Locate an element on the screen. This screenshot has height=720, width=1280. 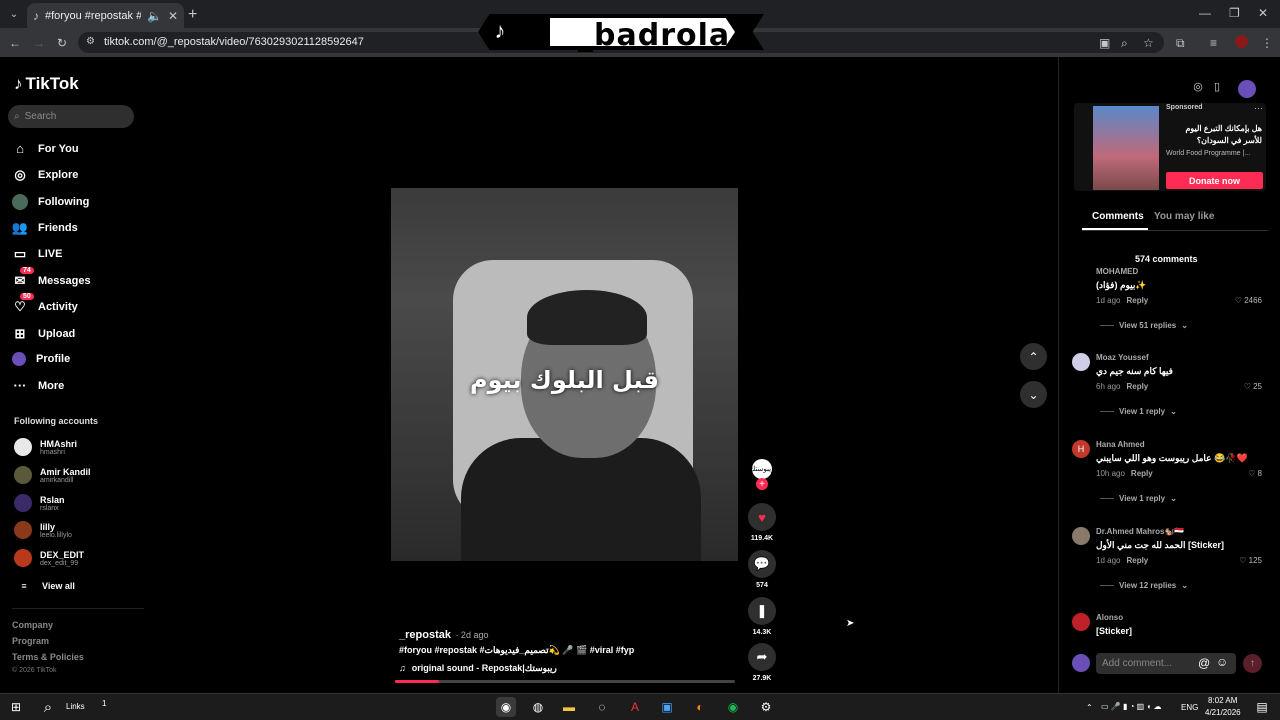
footer-company: Company is located at coordinates (32, 625).